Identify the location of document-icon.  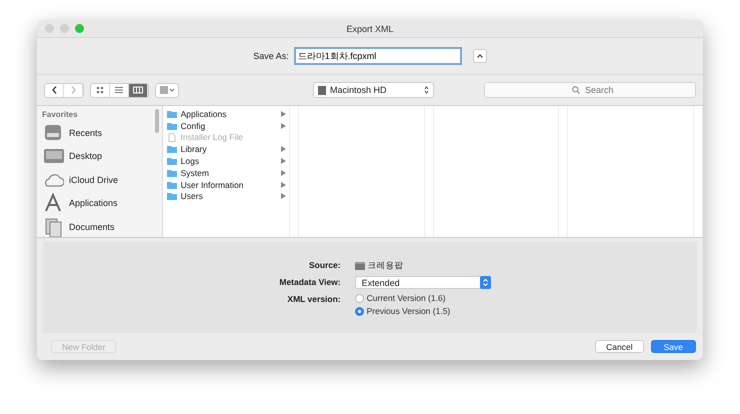
(171, 137).